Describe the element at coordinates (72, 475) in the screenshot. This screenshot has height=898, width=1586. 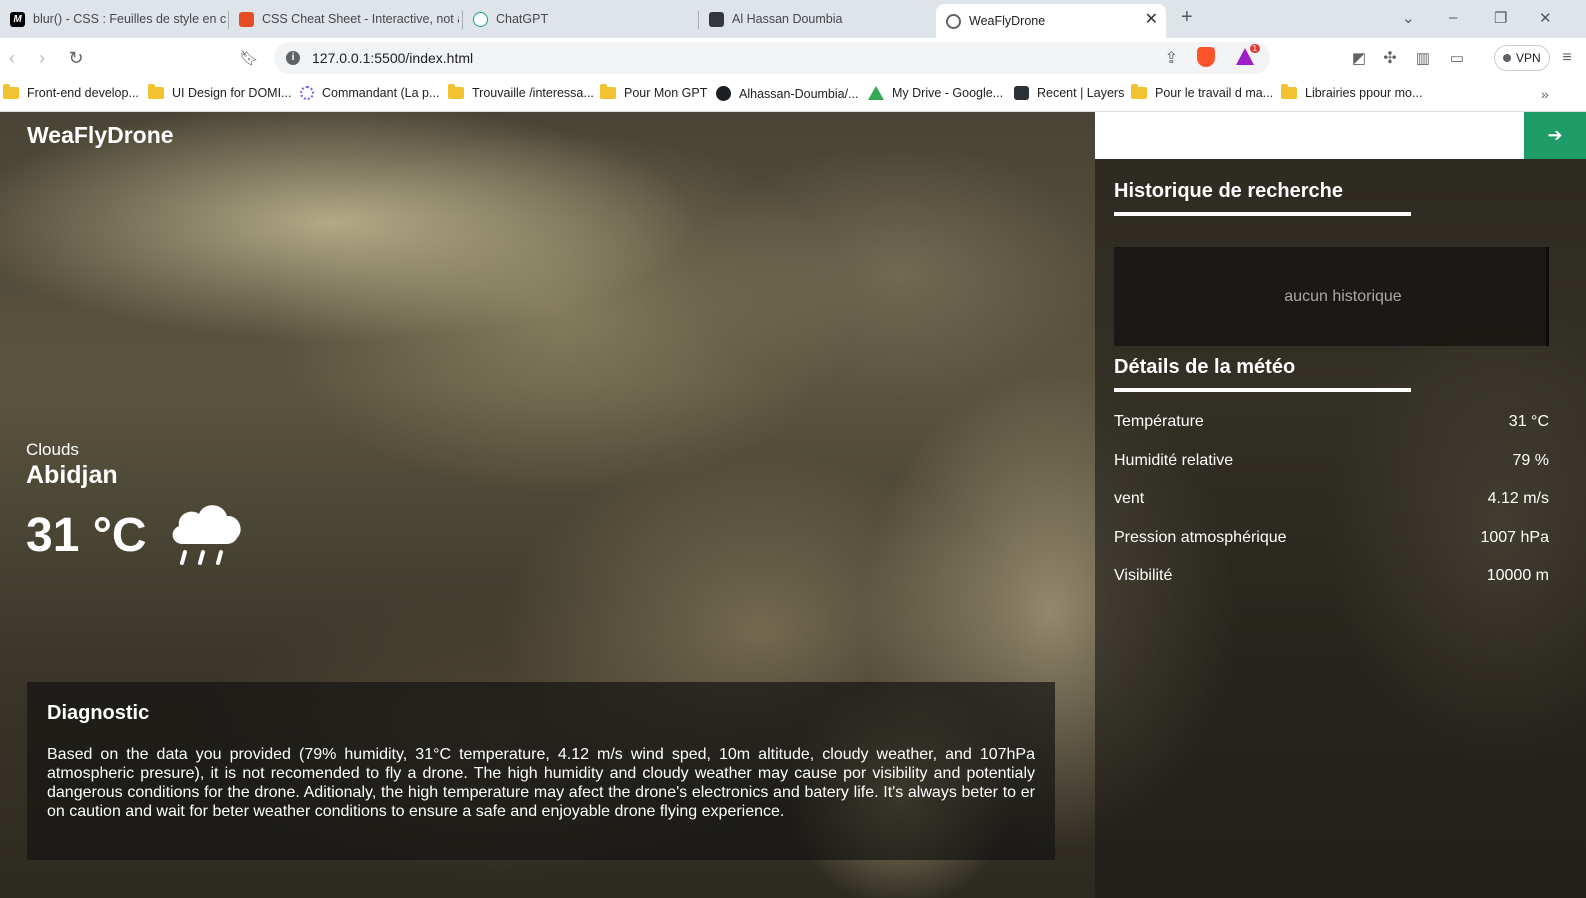
I see `city-name: Abidjan` at that location.